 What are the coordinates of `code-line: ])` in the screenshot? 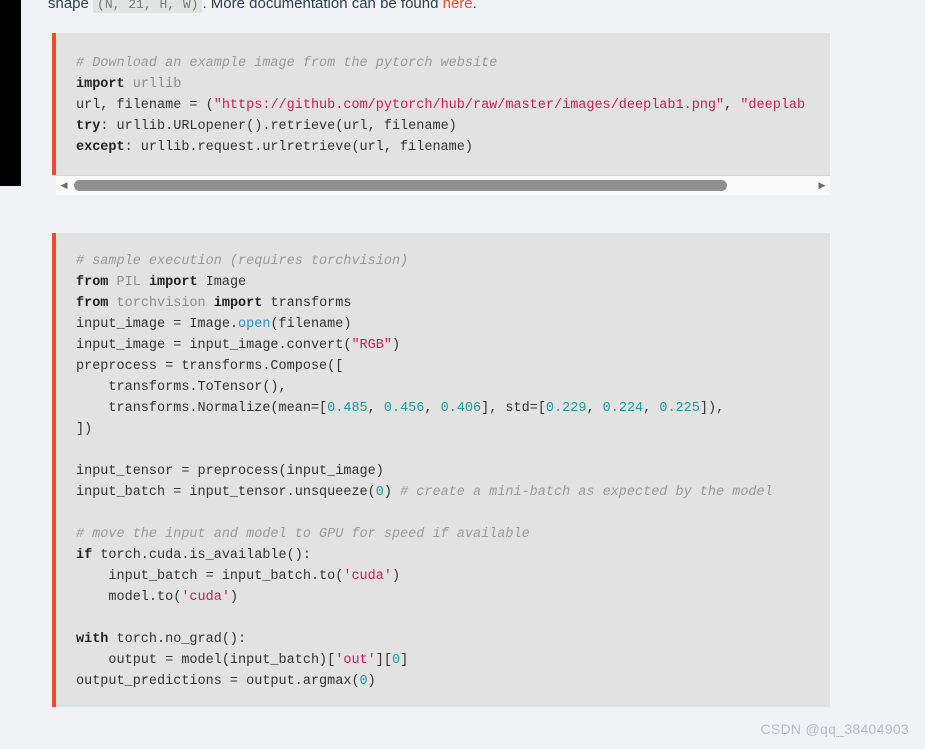 It's located at (84, 429).